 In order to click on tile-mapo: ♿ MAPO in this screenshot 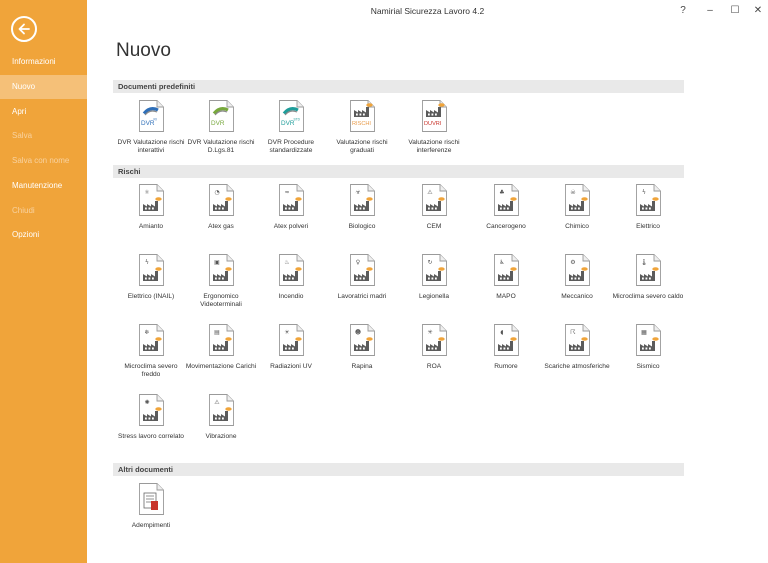, I will do `click(506, 277)`.